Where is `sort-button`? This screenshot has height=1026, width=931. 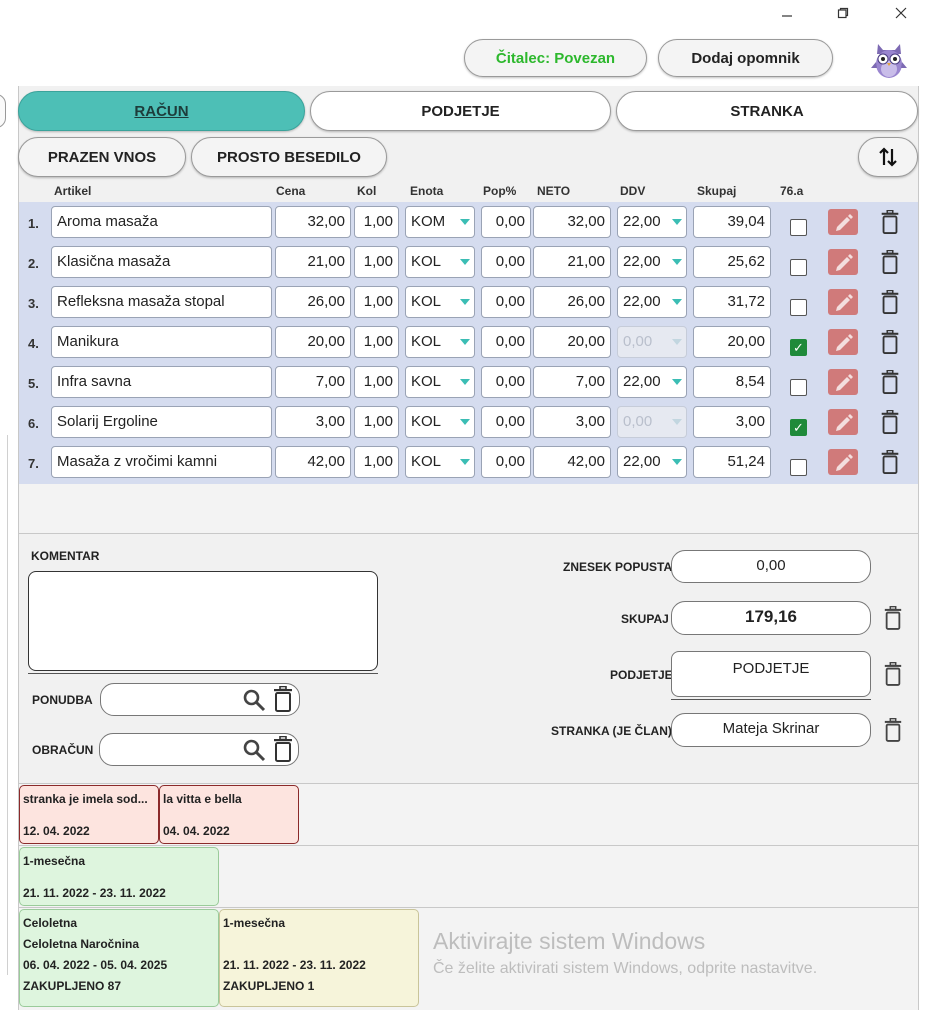
sort-button is located at coordinates (888, 157).